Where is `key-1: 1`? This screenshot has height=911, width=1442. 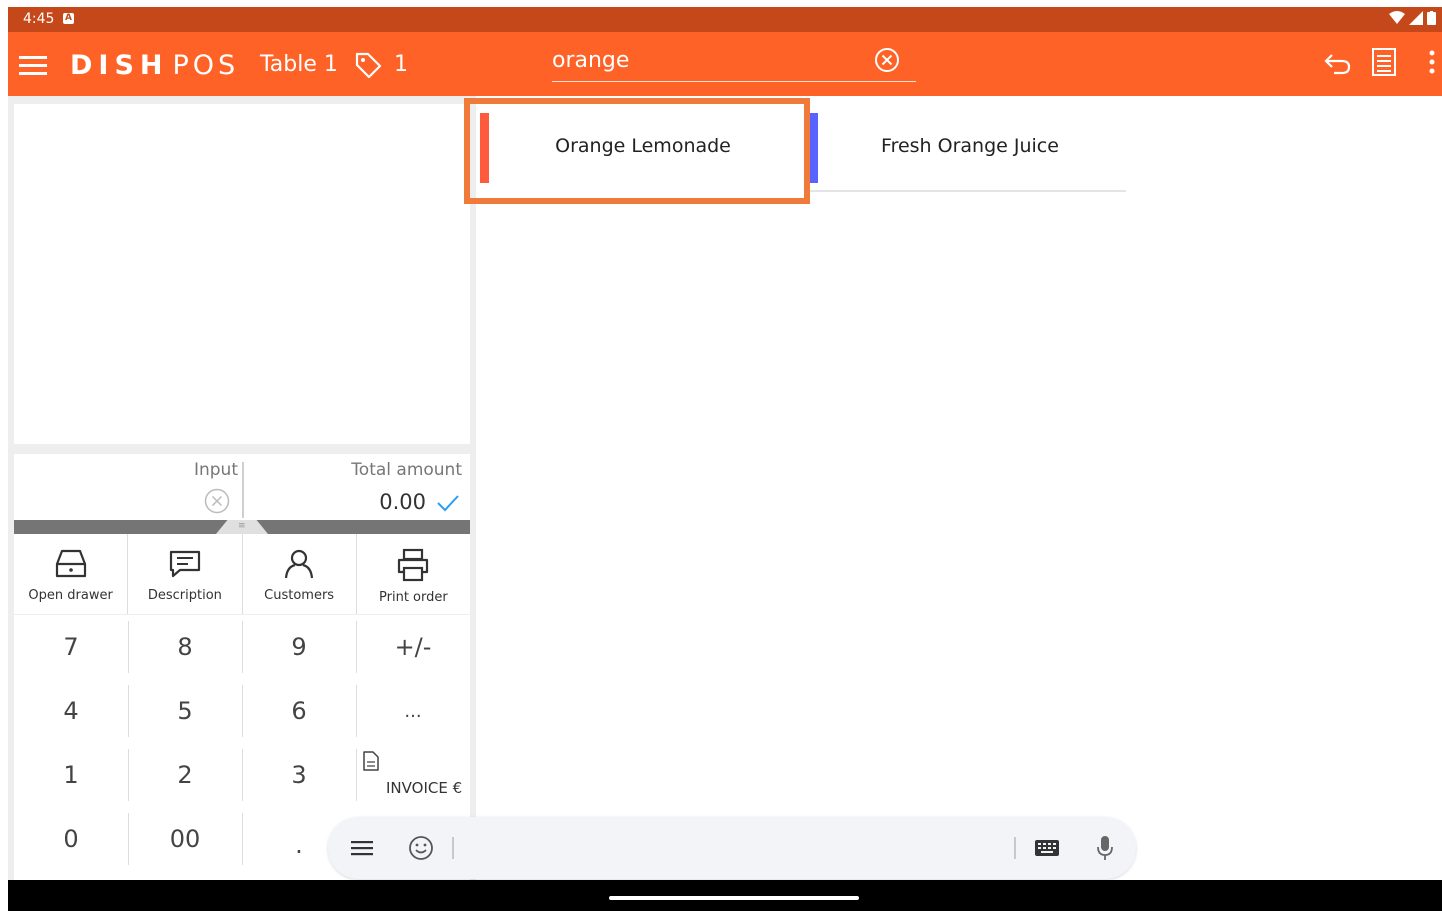 key-1: 1 is located at coordinates (71, 775).